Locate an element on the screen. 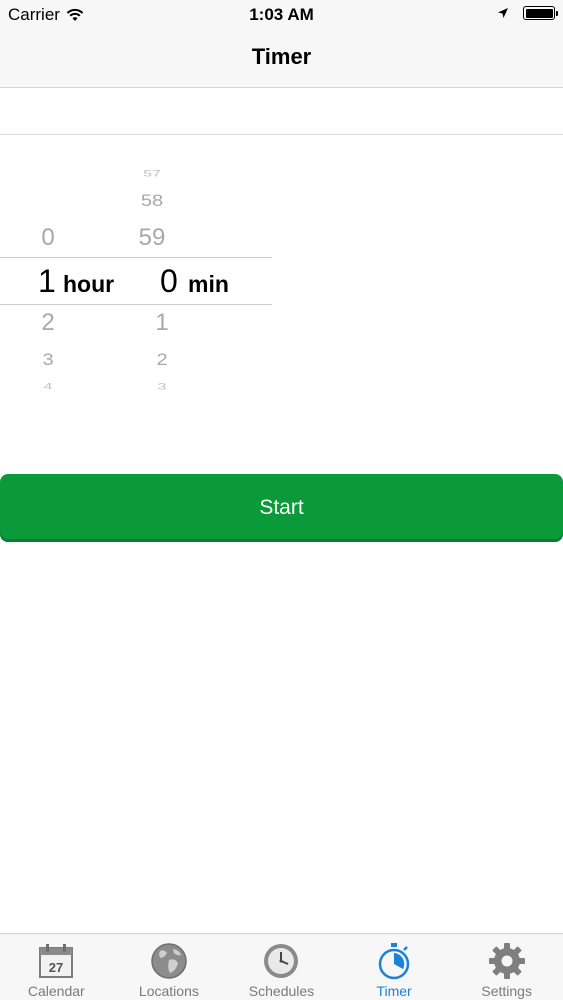  minutes-unit-label: min is located at coordinates (208, 284).